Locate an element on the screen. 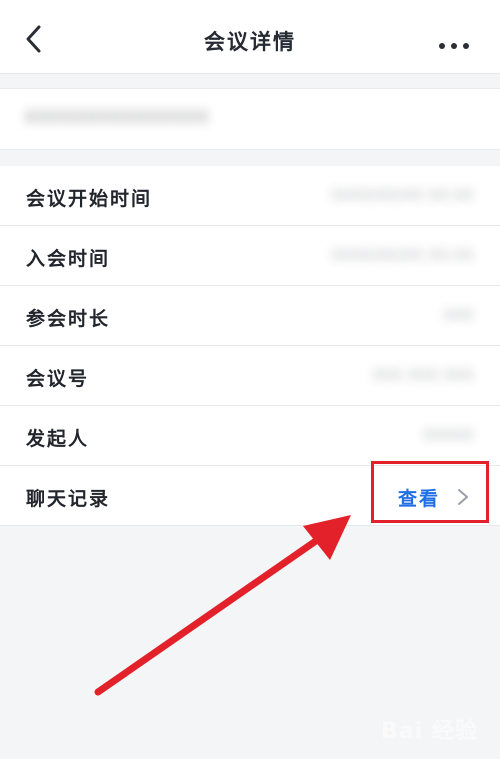 This screenshot has width=500, height=759. page-title: 会议详情 is located at coordinates (250, 42).